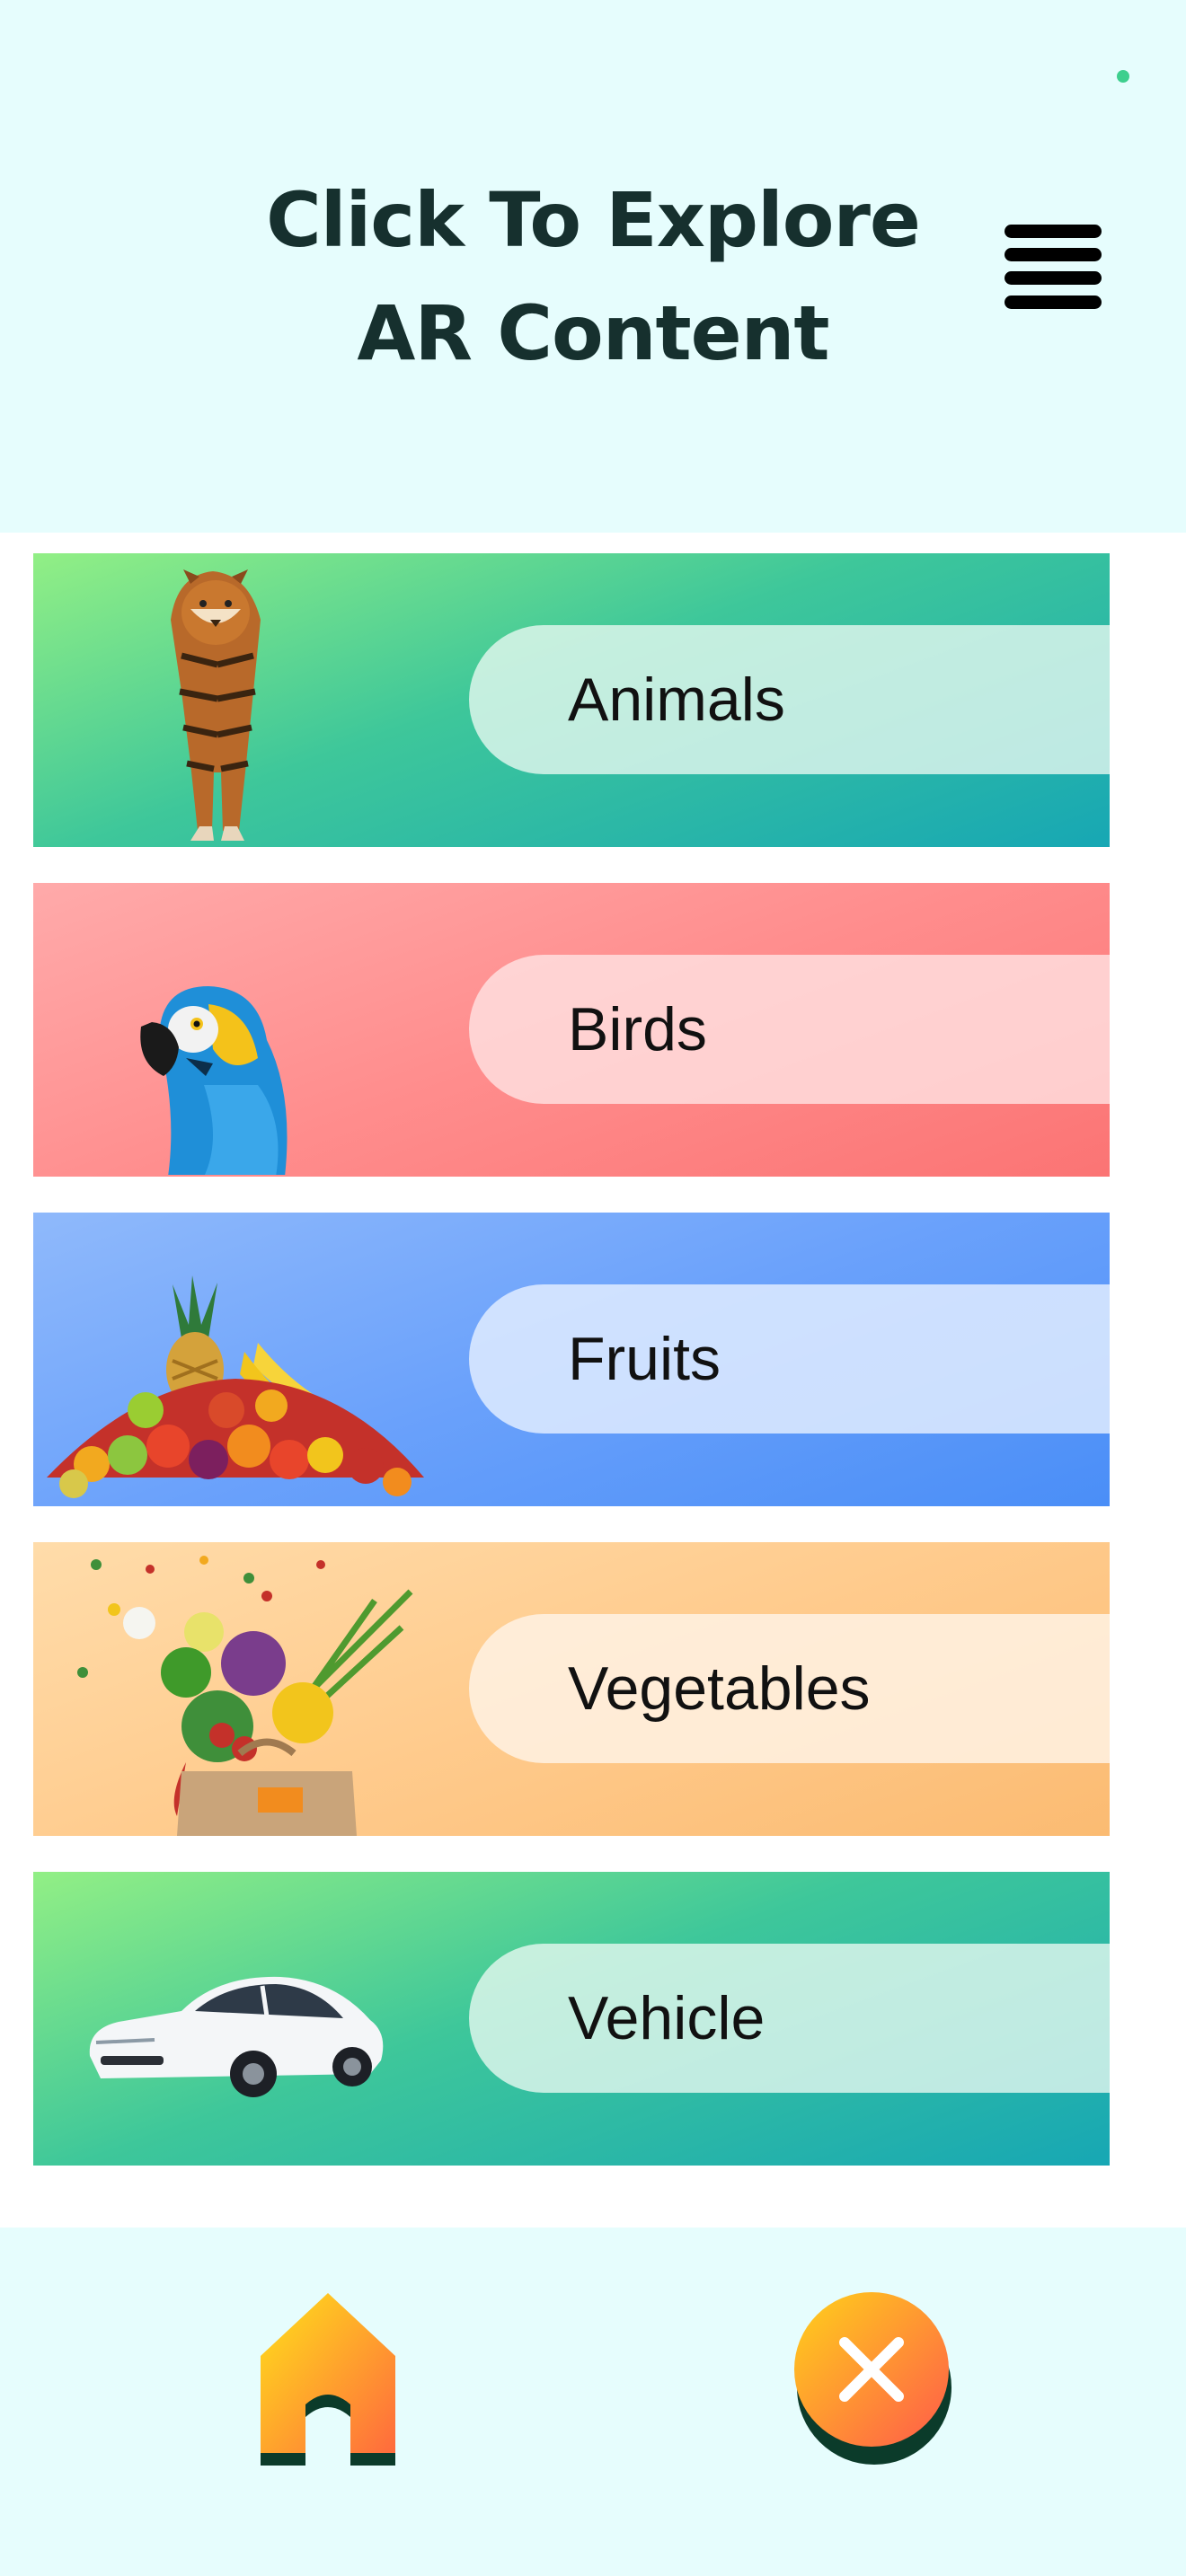 The width and height of the screenshot is (1186, 2576). What do you see at coordinates (328, 2379) in the screenshot?
I see `home-icon` at bounding box center [328, 2379].